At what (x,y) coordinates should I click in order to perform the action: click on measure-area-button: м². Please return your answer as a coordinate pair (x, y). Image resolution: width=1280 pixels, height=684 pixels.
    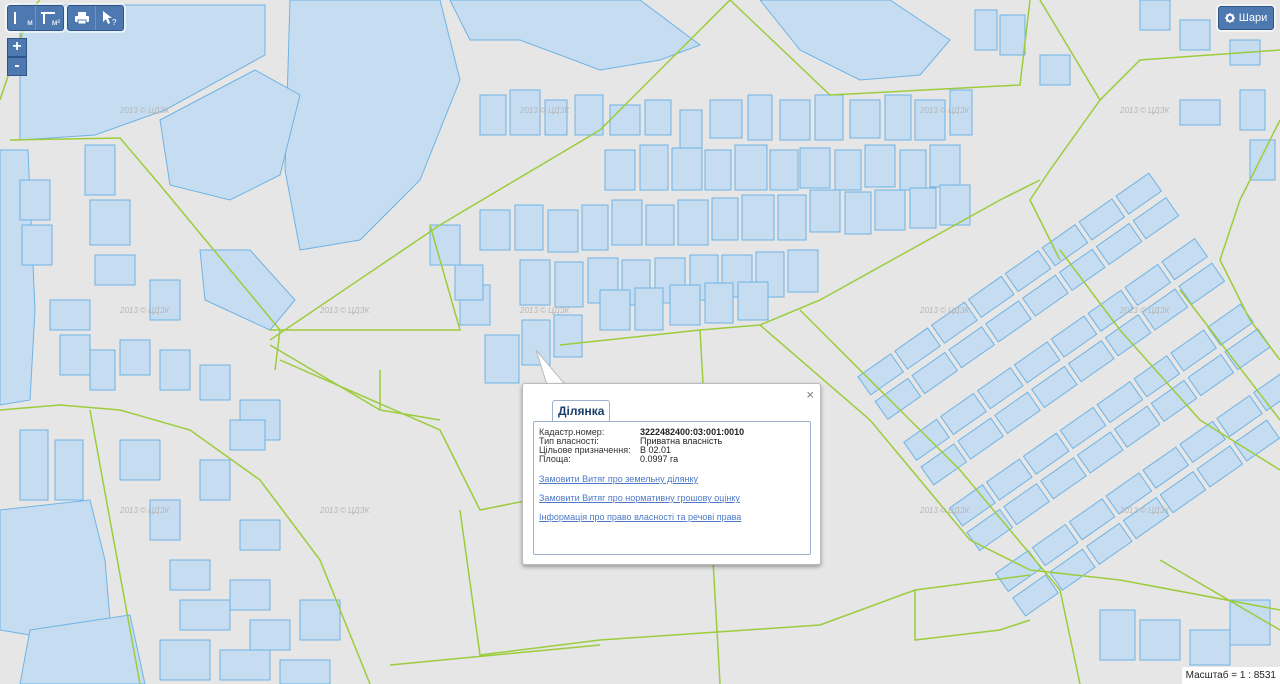
    Looking at the image, I should click on (48, 18).